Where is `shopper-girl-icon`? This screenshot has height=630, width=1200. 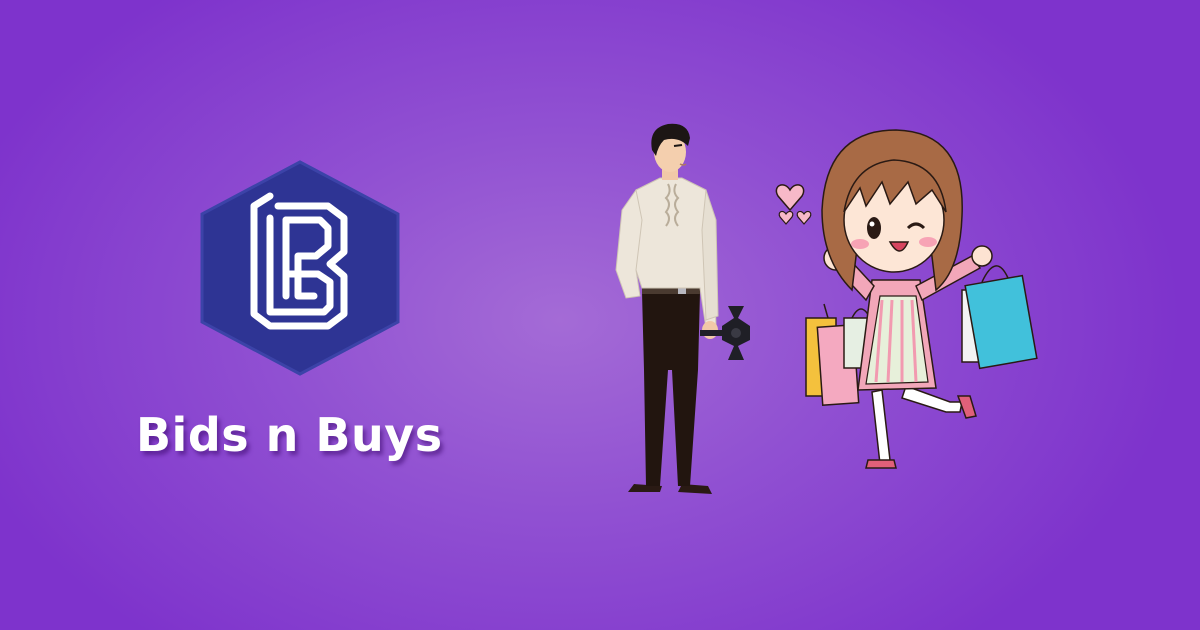 shopper-girl-icon is located at coordinates (906, 299).